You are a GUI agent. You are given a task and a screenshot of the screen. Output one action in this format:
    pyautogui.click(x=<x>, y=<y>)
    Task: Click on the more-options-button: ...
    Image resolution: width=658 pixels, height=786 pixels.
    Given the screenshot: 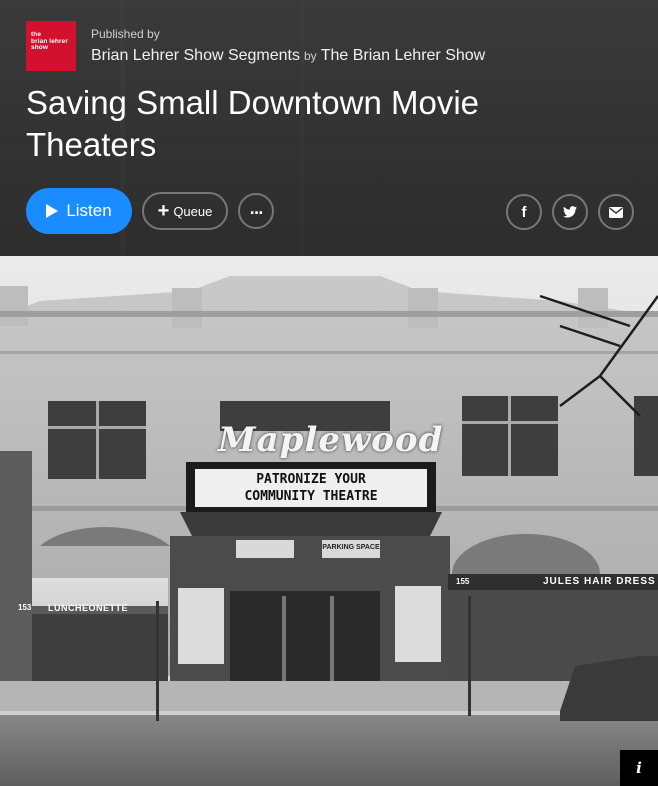 What is the action you would take?
    pyautogui.click(x=256, y=211)
    